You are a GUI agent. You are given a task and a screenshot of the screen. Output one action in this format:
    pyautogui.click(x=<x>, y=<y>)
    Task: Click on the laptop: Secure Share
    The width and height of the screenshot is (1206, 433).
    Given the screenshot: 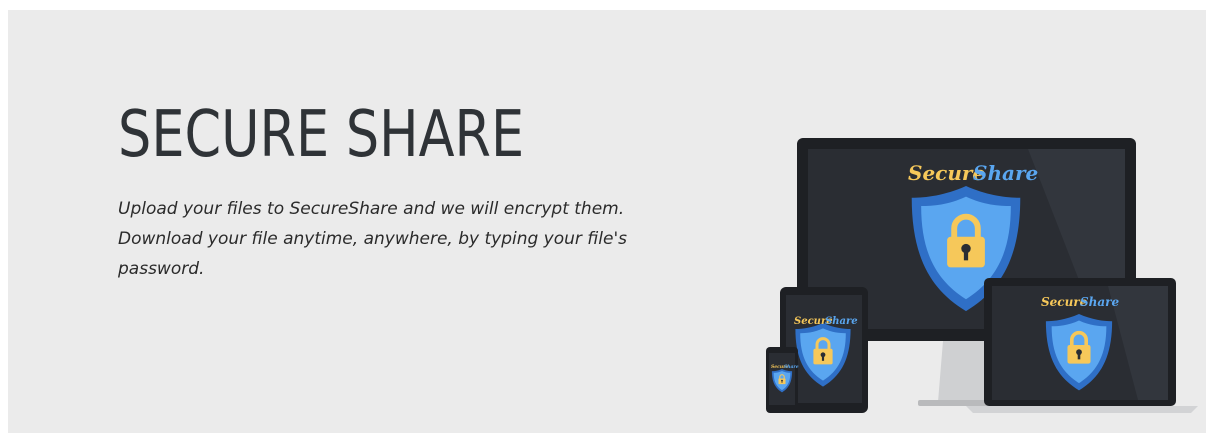 What is the action you would take?
    pyautogui.click(x=1082, y=345)
    